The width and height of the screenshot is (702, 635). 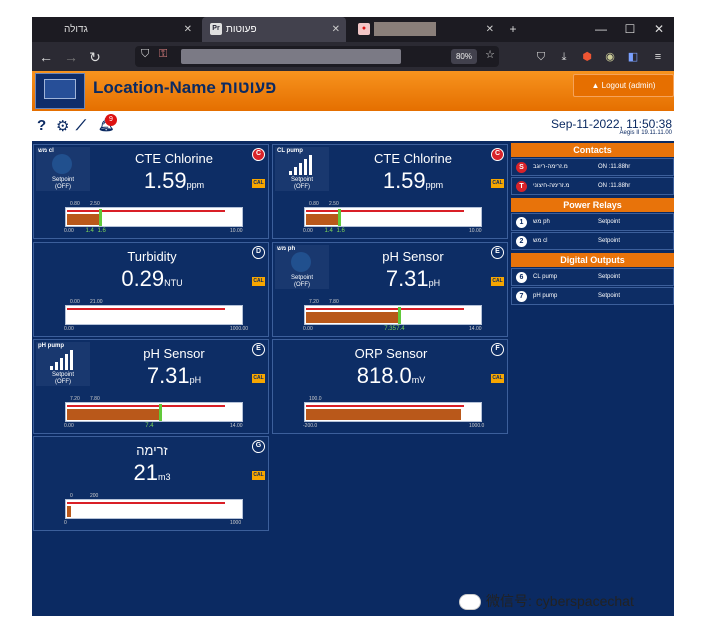 What do you see at coordinates (601, 29) in the screenshot?
I see `minimize-icon: —` at bounding box center [601, 29].